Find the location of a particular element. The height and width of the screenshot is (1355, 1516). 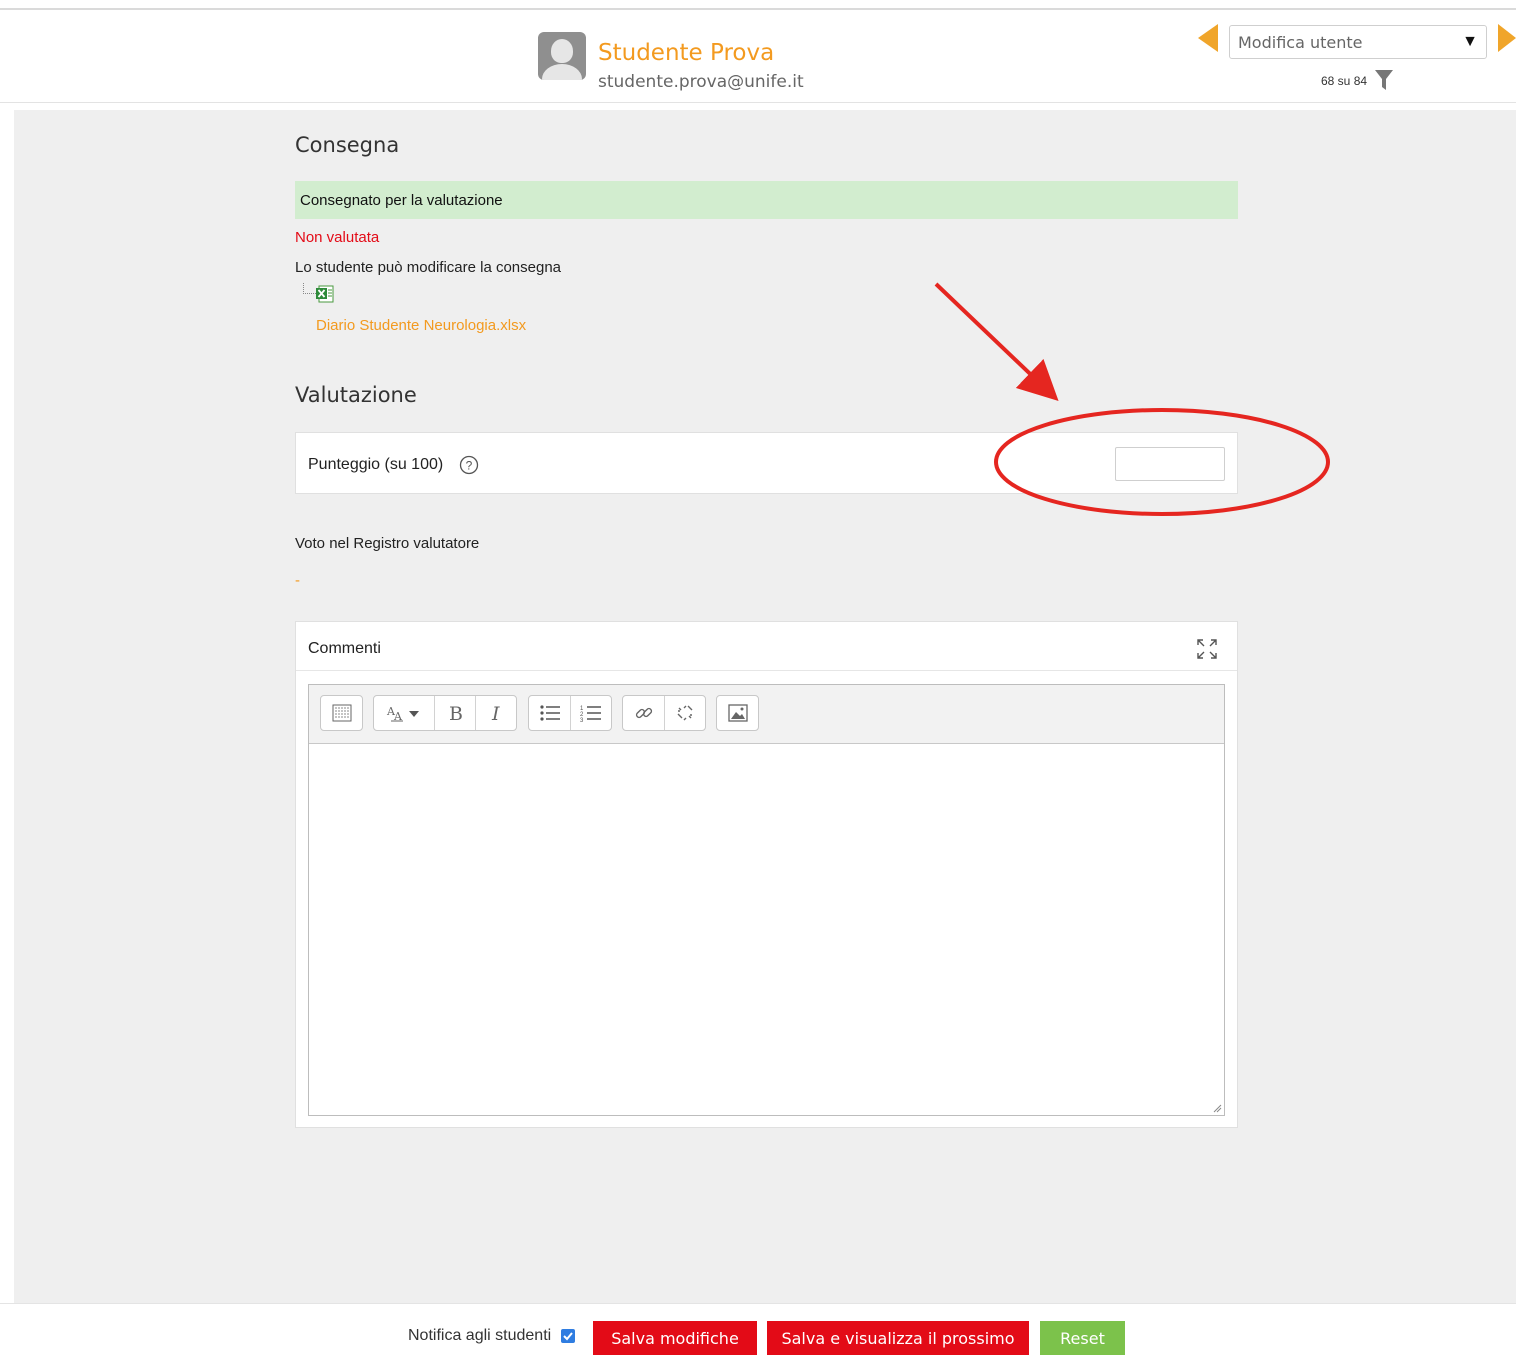

italic-icon: I is located at coordinates (495, 713).